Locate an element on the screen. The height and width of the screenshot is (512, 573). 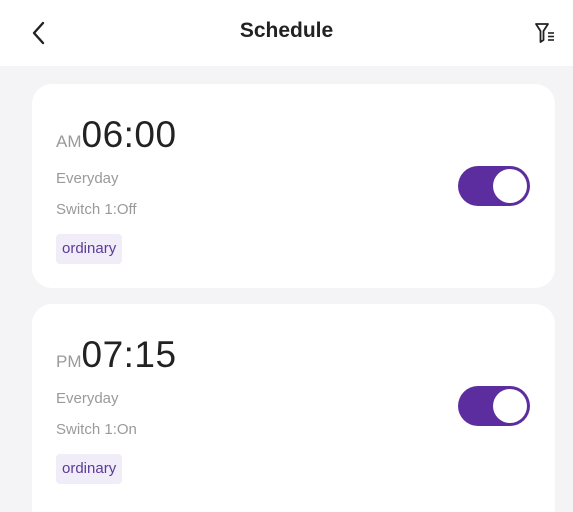
time-value: 06:00 is located at coordinates (129, 134).